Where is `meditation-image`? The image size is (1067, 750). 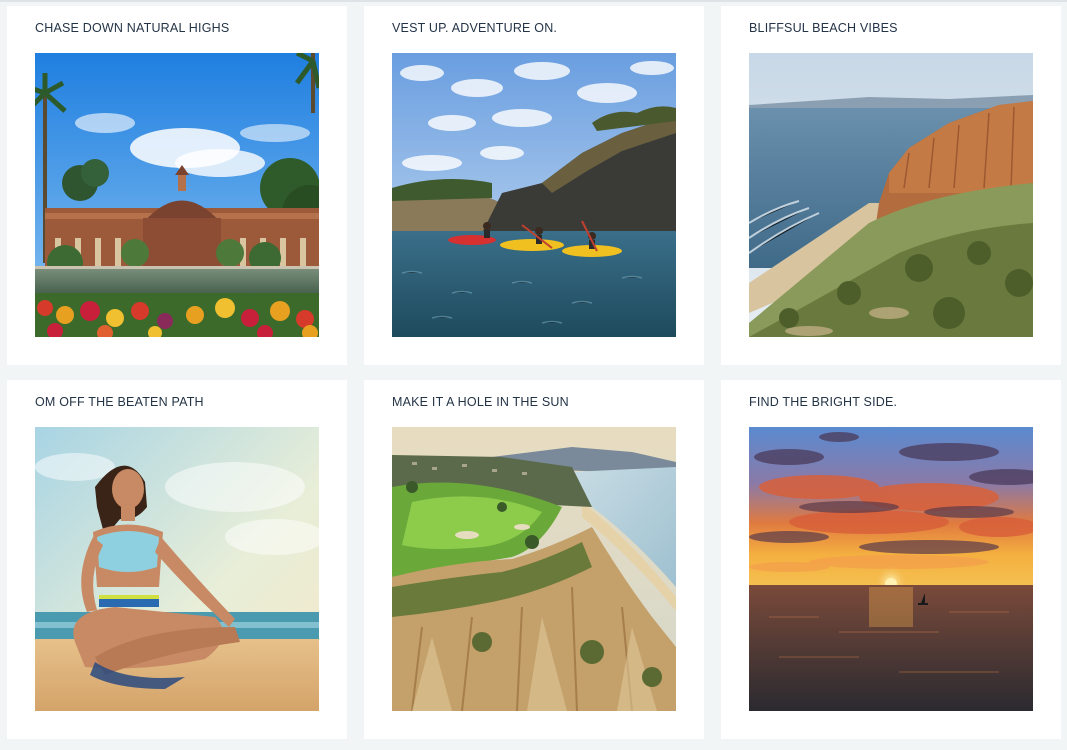
meditation-image is located at coordinates (177, 569).